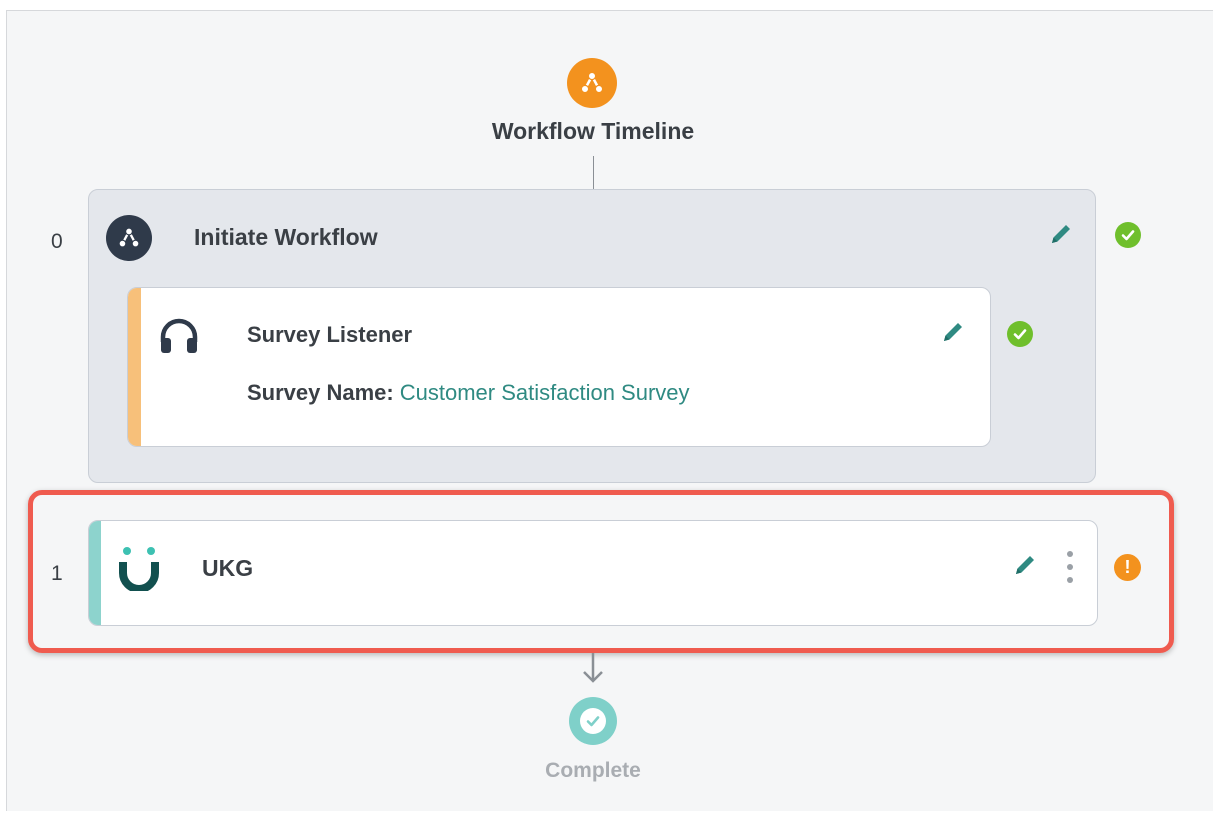 This screenshot has width=1219, height=817. What do you see at coordinates (593, 172) in the screenshot?
I see `timeline-connector` at bounding box center [593, 172].